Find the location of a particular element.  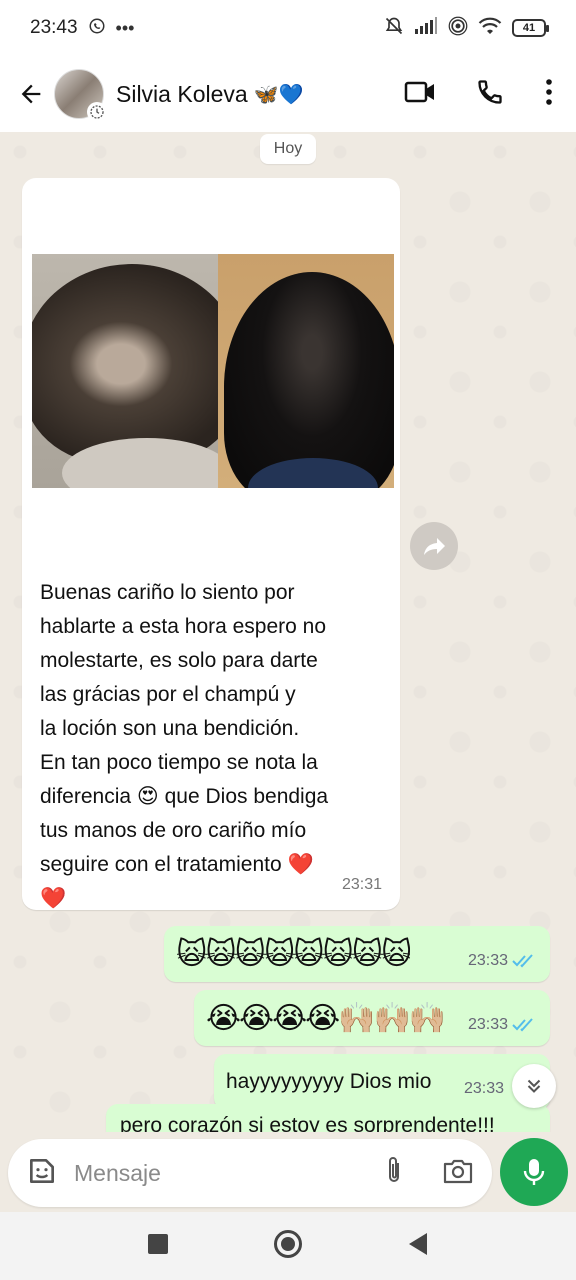

after-photo is located at coordinates (306, 371).